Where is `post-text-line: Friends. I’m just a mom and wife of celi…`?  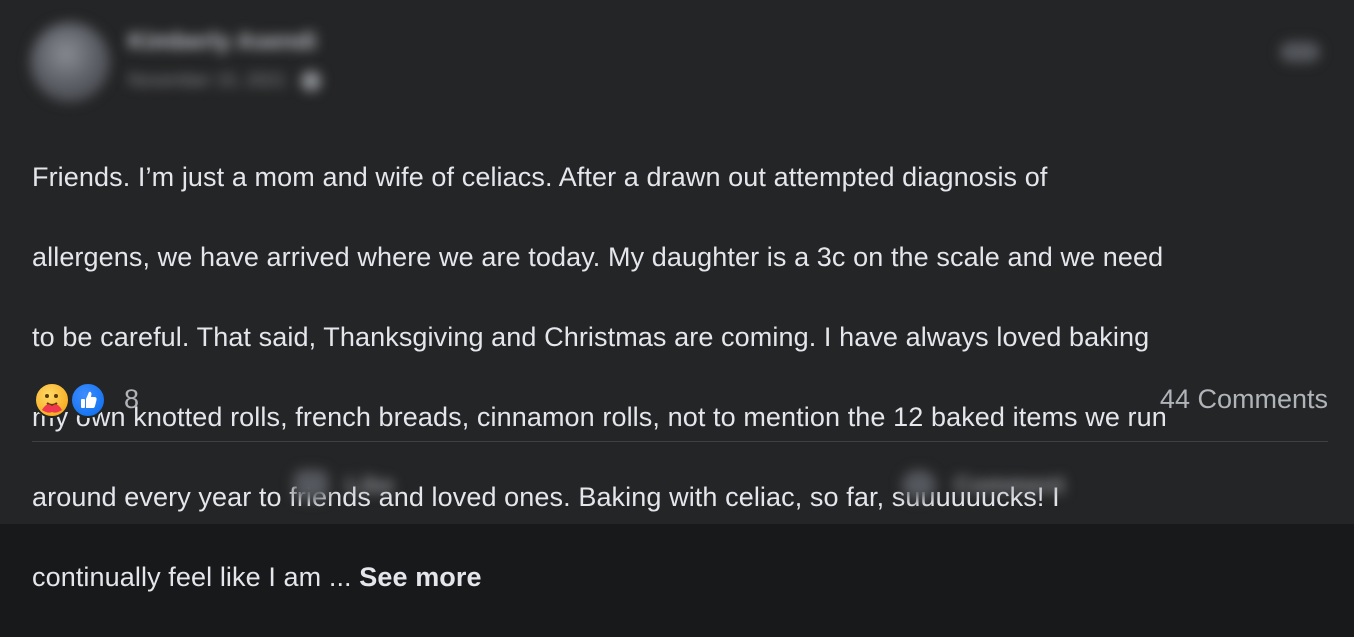 post-text-line: Friends. I’m just a mom and wife of celi… is located at coordinates (540, 177).